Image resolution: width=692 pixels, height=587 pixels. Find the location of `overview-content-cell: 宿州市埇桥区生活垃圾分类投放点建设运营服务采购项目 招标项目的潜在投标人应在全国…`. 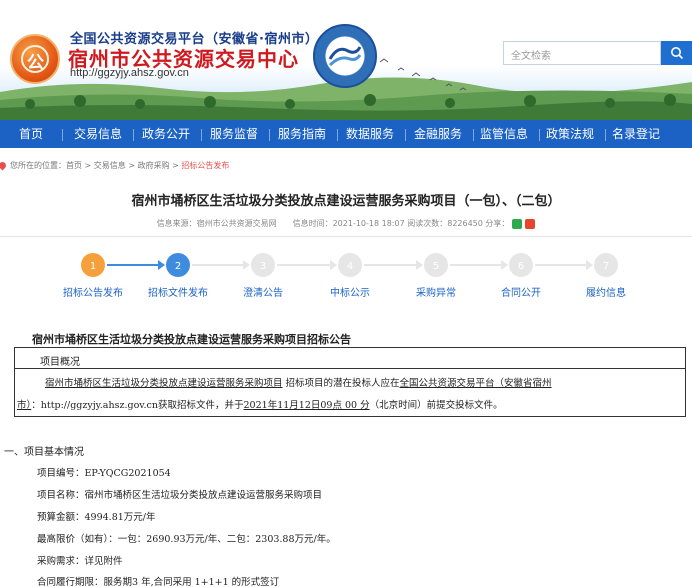

overview-content-cell: 宿州市埇桥区生活垃圾分类投放点建设运营服务采购项目 招标项目的潜在投标人应在全国… is located at coordinates (350, 393).